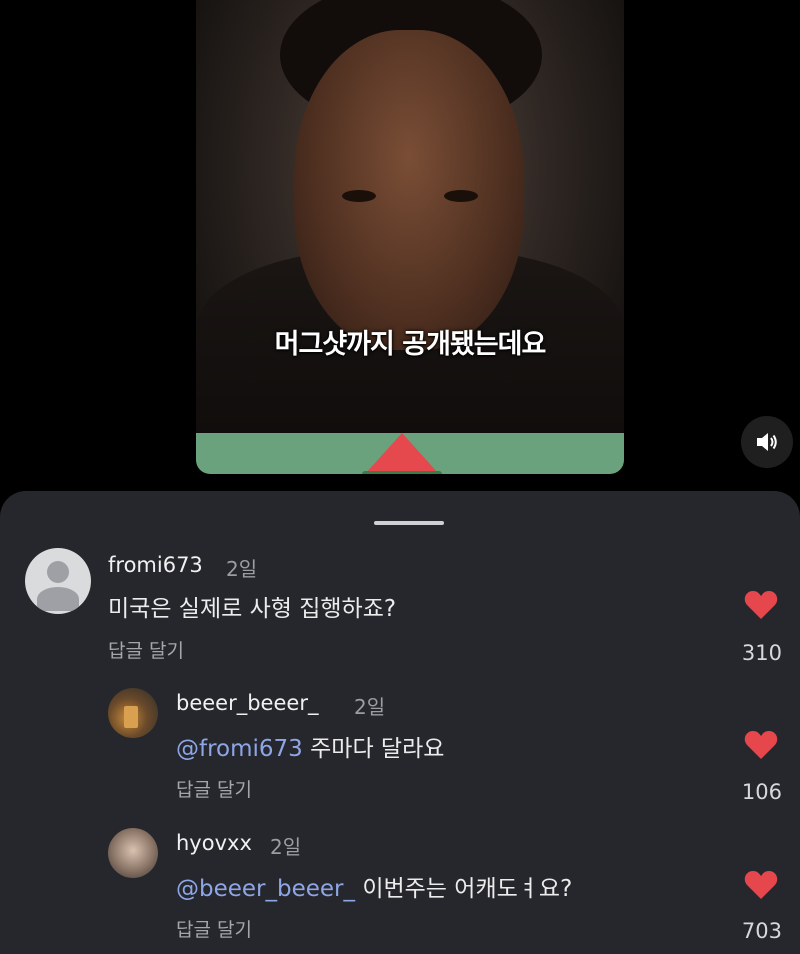  Describe the element at coordinates (461, 196) in the screenshot. I see `eye-right` at that location.